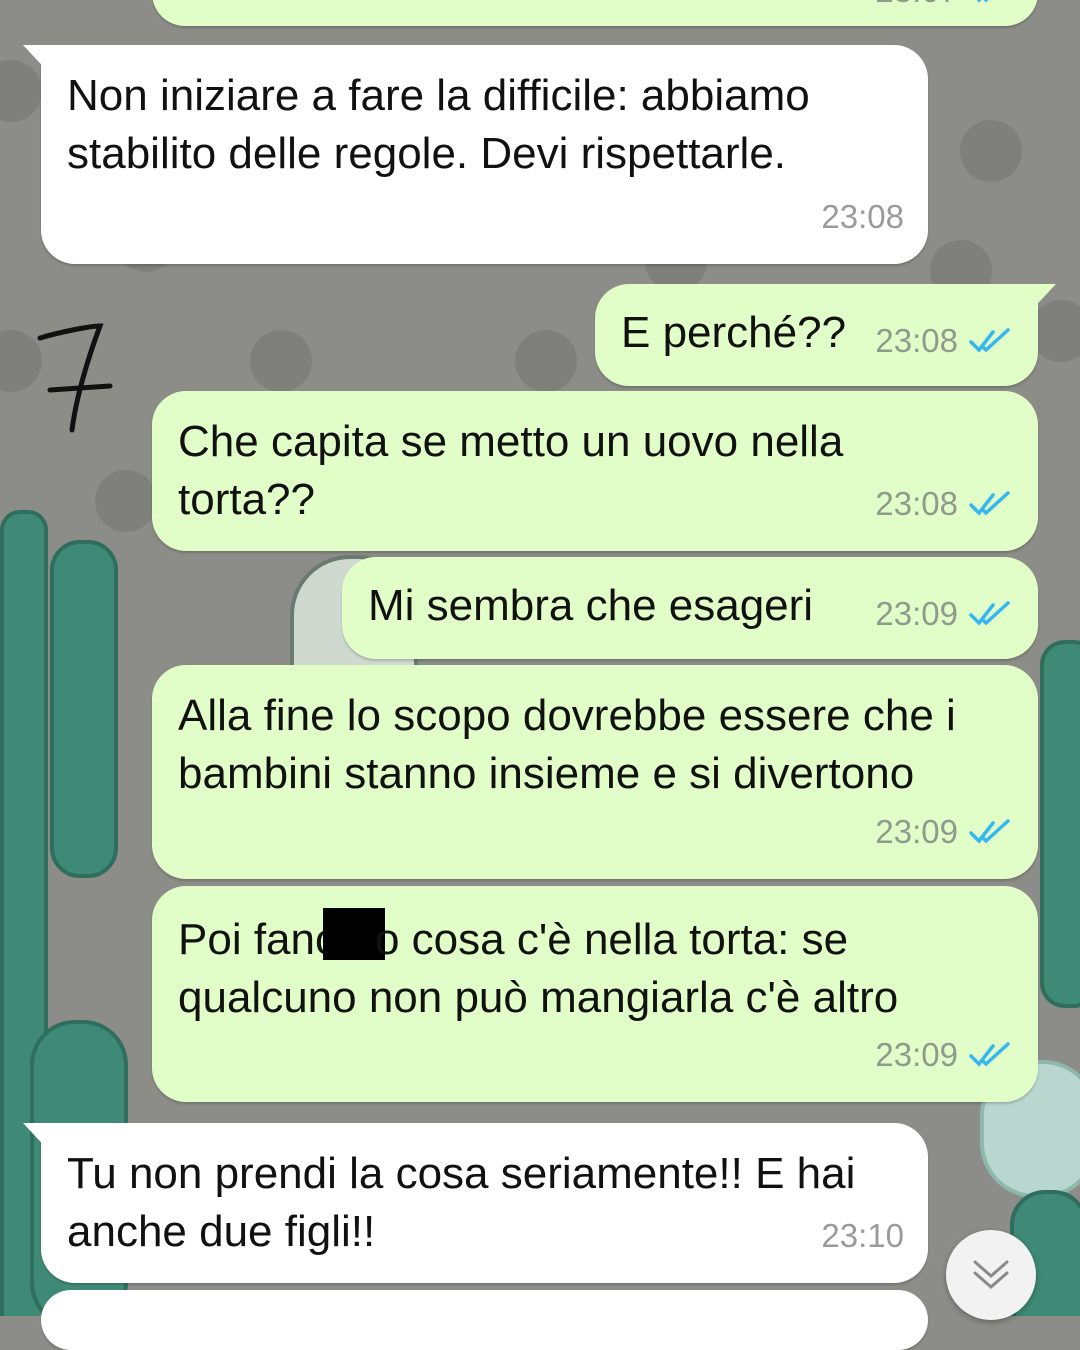 Image resolution: width=1080 pixels, height=1350 pixels. What do you see at coordinates (690, 608) in the screenshot?
I see `message-bubble-outgoing: Mi sembra che esageri 23:09` at bounding box center [690, 608].